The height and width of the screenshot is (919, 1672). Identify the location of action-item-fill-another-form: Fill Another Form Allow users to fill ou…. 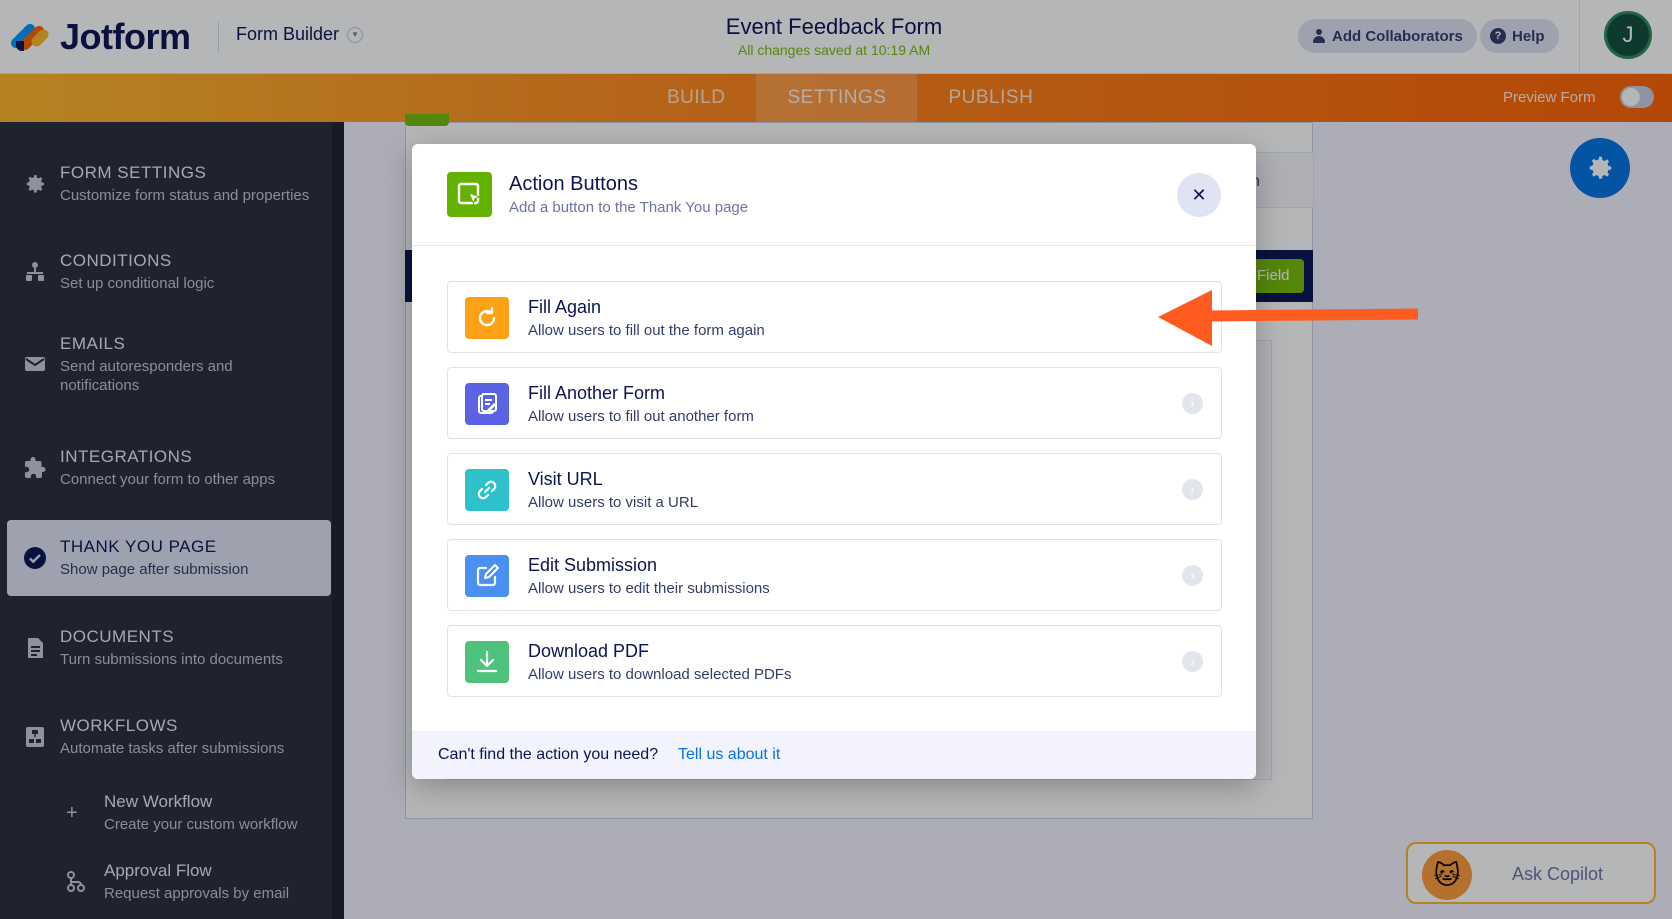
(834, 403).